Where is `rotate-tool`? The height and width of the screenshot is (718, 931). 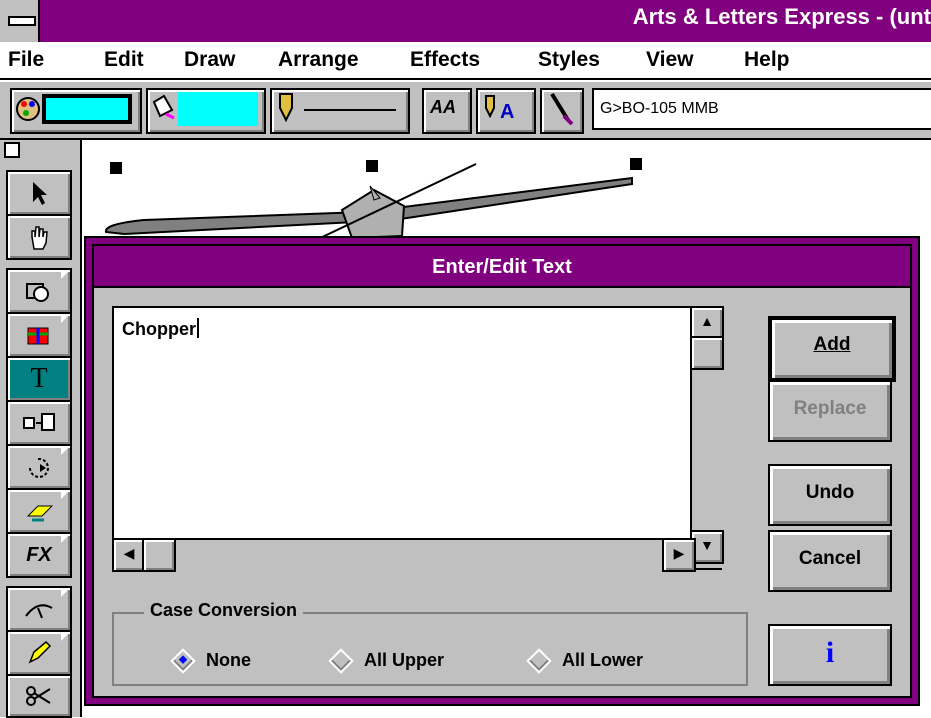
rotate-tool is located at coordinates (39, 467).